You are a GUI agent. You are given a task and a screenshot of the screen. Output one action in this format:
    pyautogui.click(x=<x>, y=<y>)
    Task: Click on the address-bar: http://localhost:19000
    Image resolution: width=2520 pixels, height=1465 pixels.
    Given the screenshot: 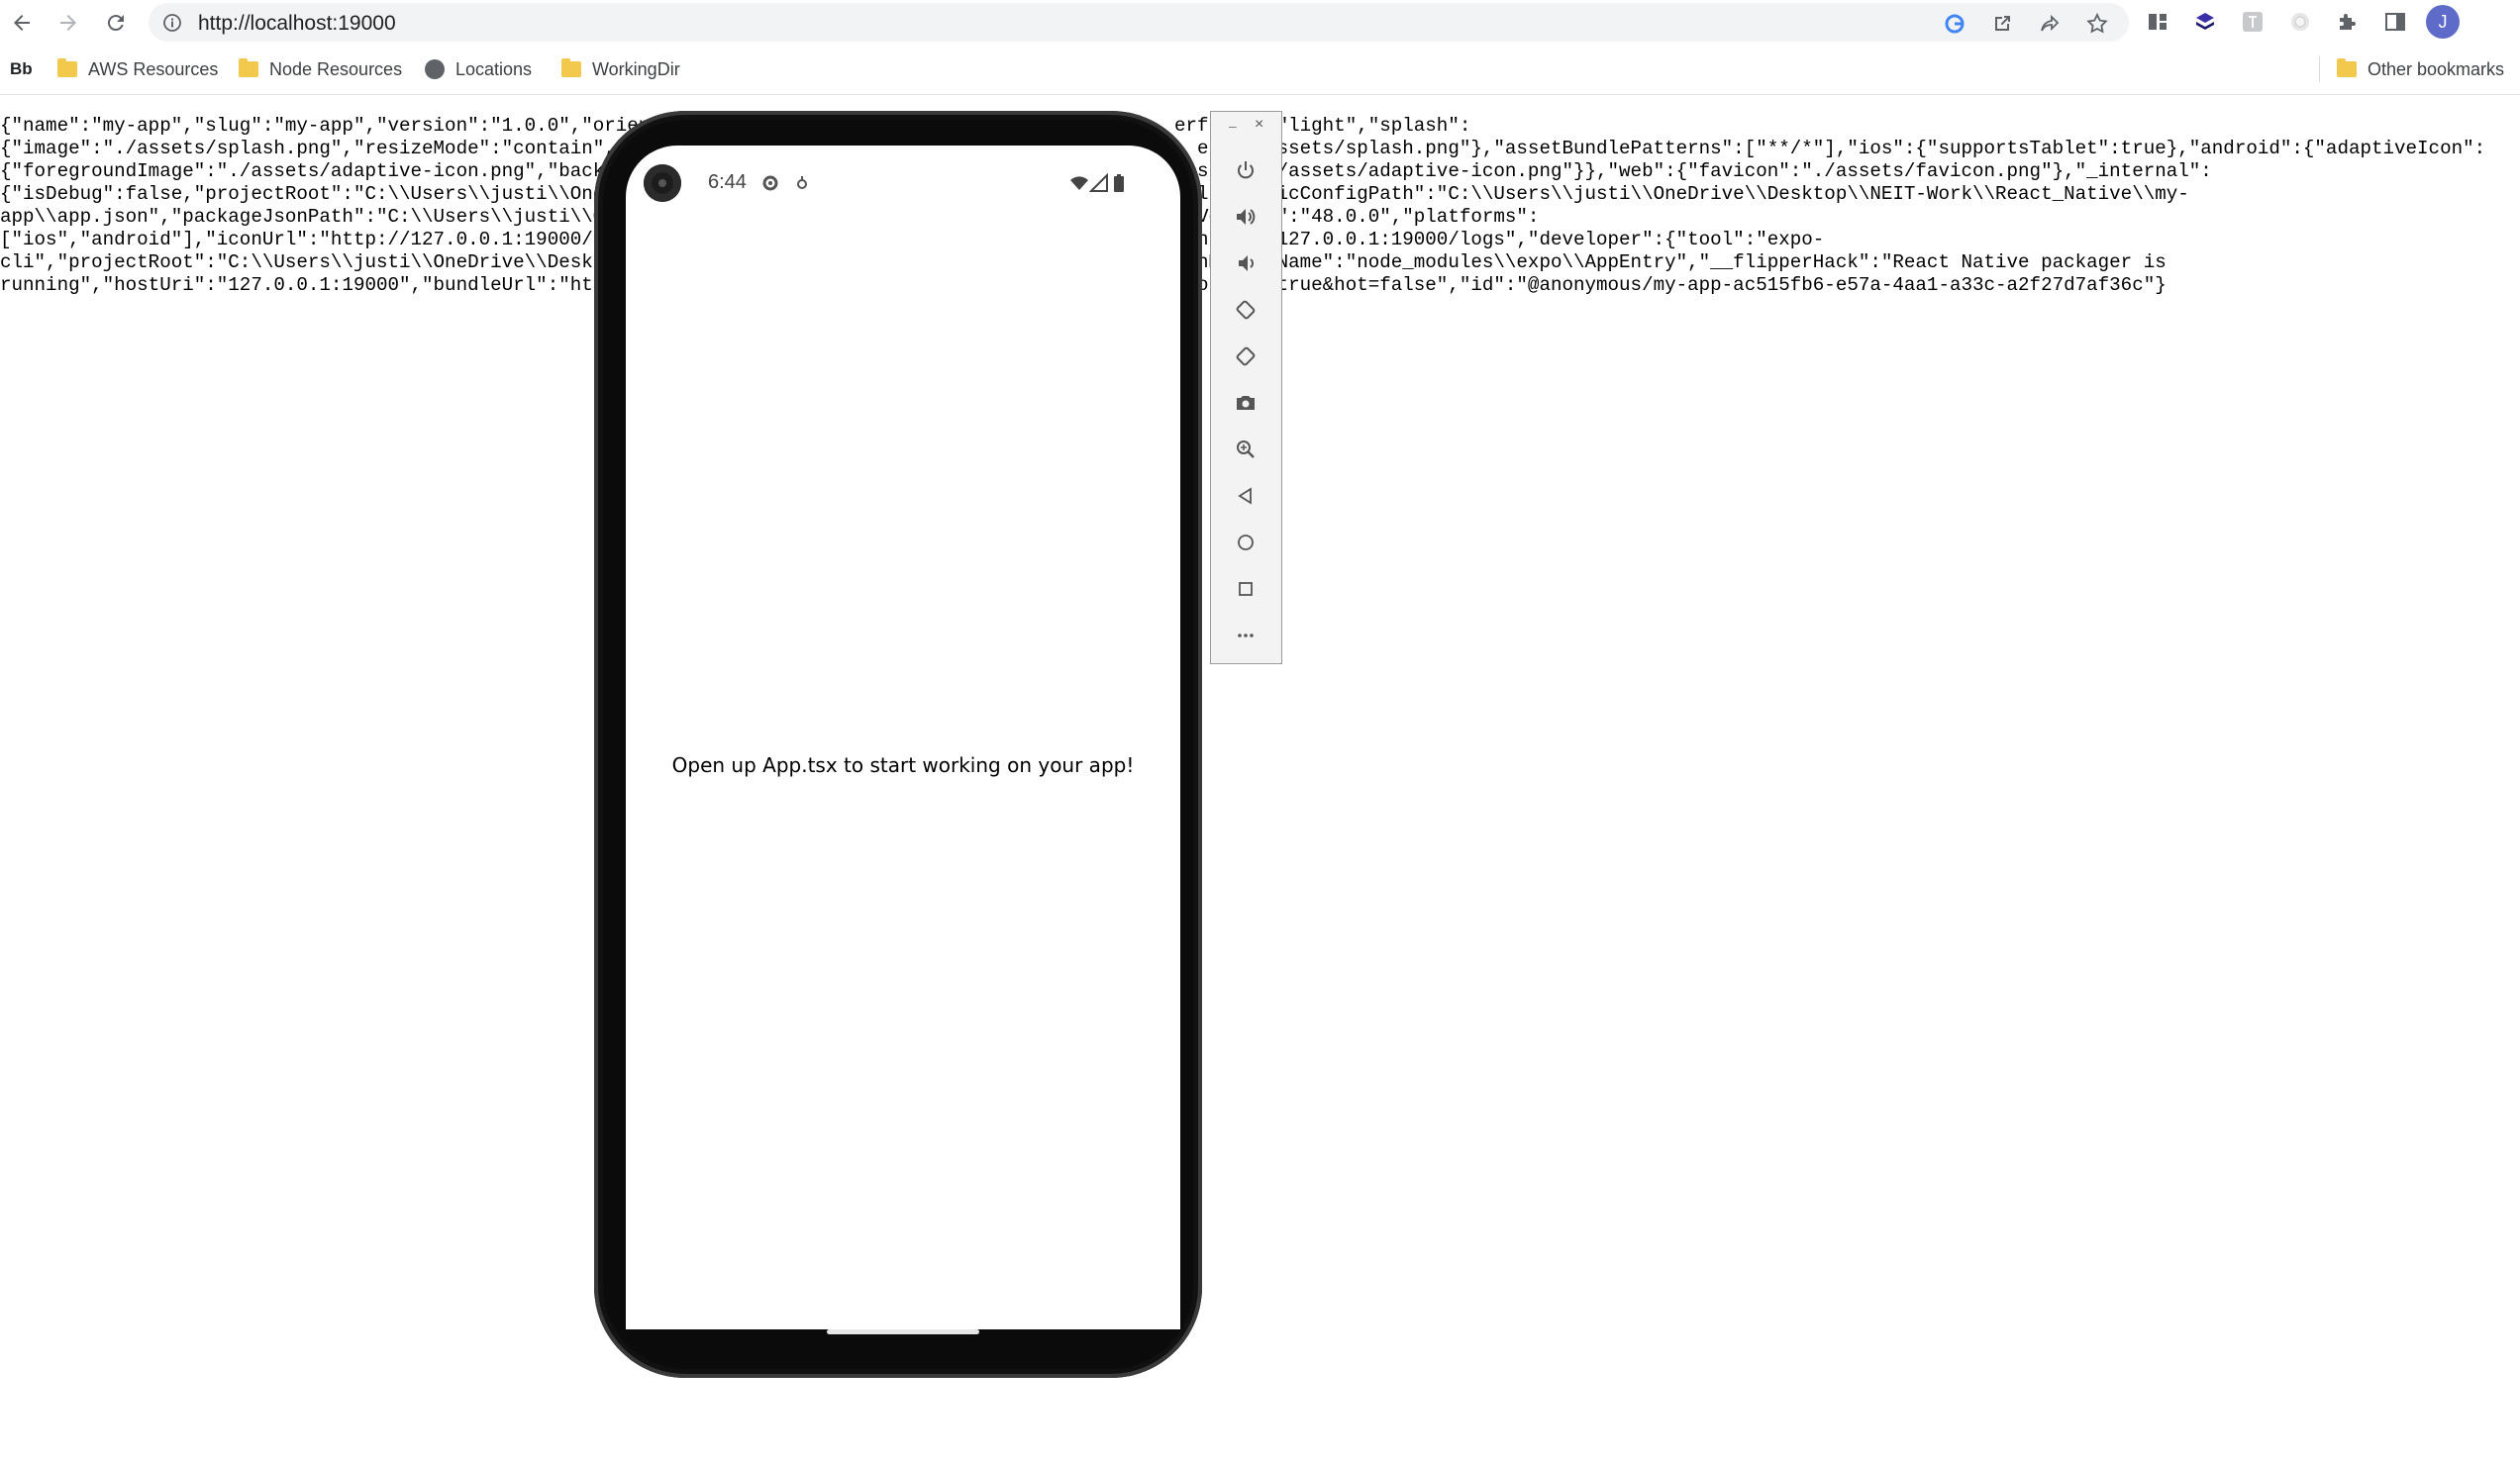 What is the action you would take?
    pyautogui.click(x=1139, y=22)
    